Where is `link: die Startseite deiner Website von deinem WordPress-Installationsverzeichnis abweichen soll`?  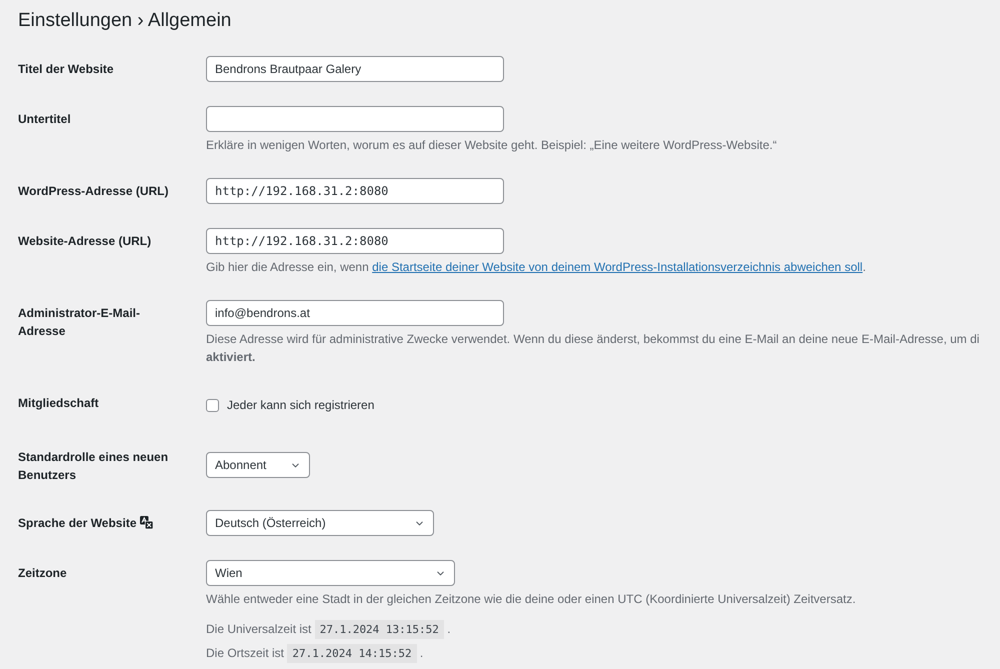
link: die Startseite deiner Website von deinem WordPress-Installationsverzeichnis abweichen soll is located at coordinates (617, 267).